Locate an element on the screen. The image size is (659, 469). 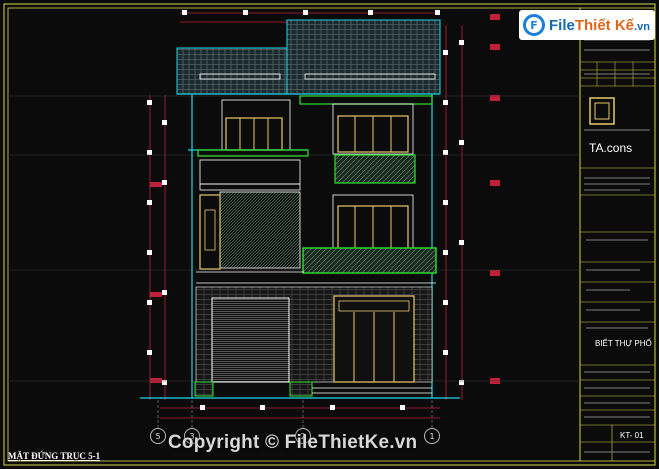
sheet-code: KT- 01 is located at coordinates (632, 435).